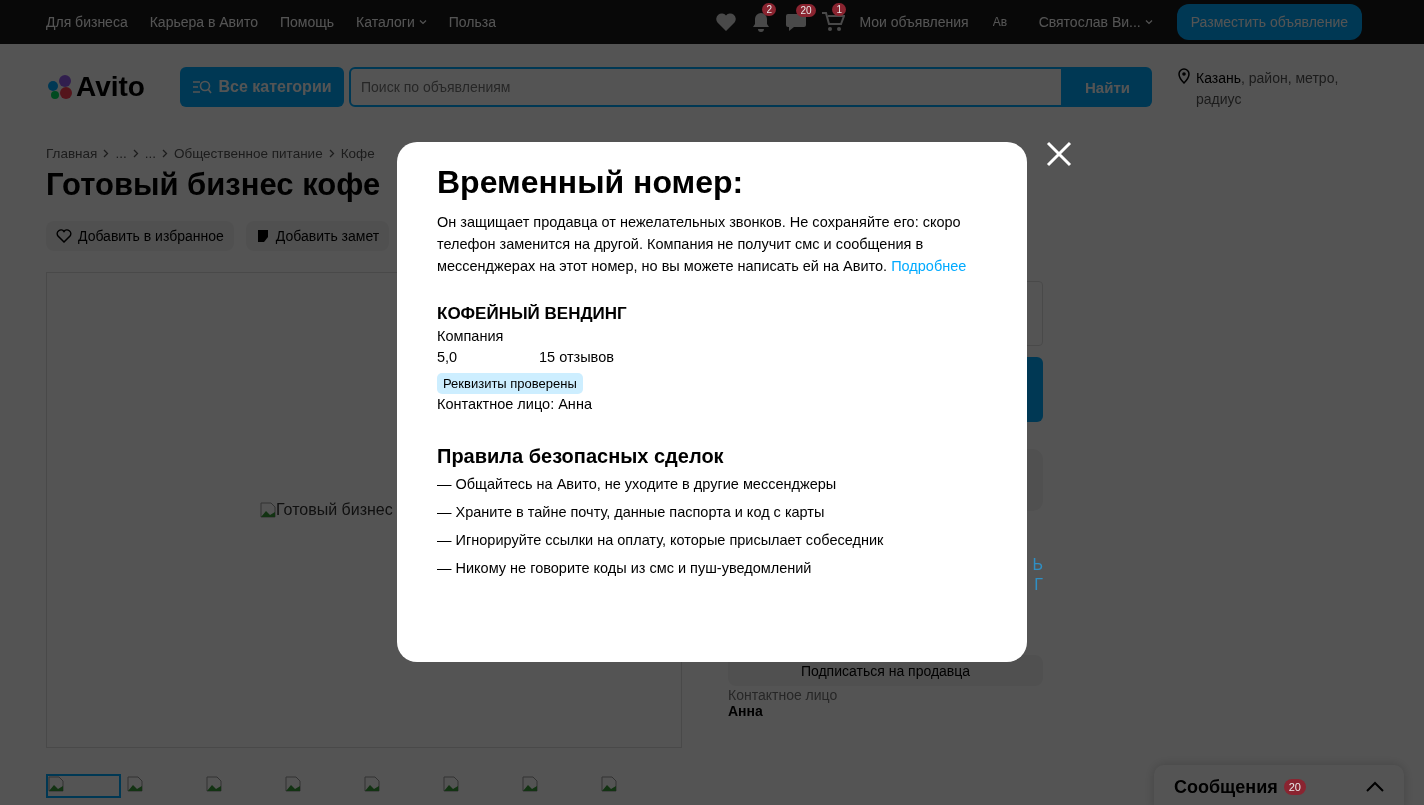 Image resolution: width=1424 pixels, height=805 pixels. Describe the element at coordinates (213, 185) in the screenshot. I see `listing-title: Готовый бизнес кофе` at that location.